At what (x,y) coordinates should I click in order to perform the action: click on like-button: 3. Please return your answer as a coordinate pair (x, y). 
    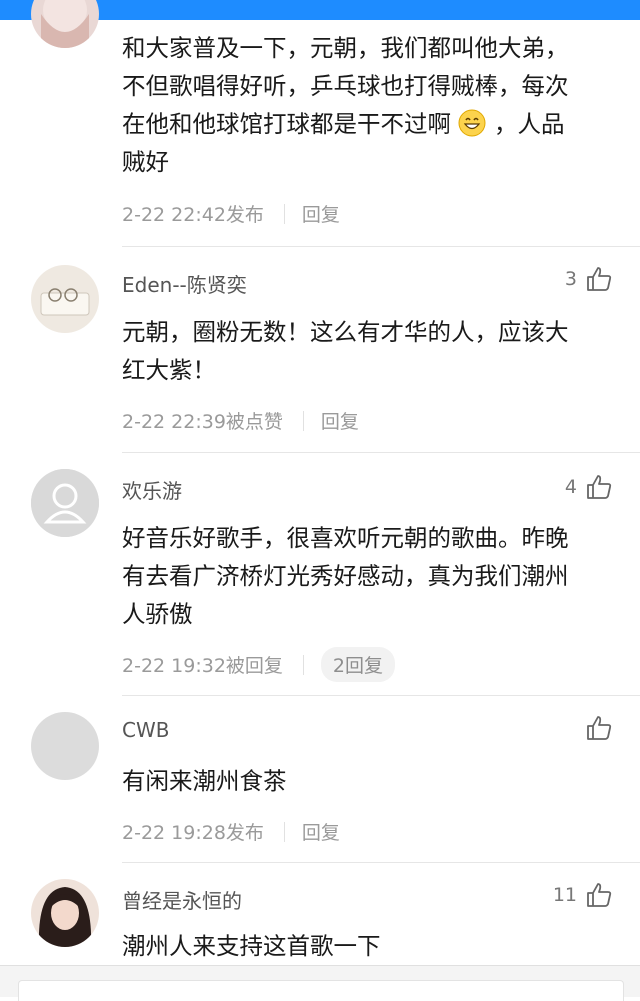
    Looking at the image, I should click on (589, 279).